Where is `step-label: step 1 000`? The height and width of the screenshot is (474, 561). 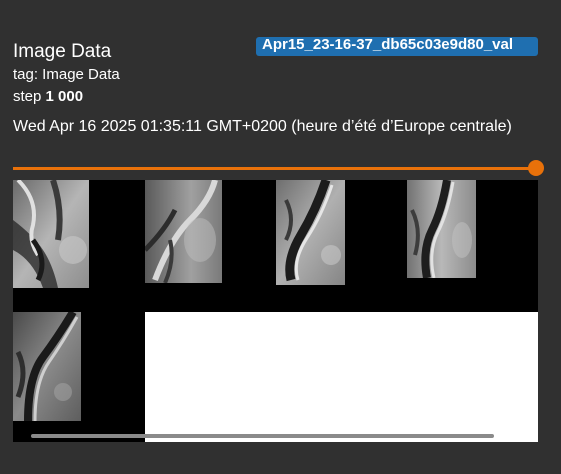
step-label: step 1 000 is located at coordinates (48, 97).